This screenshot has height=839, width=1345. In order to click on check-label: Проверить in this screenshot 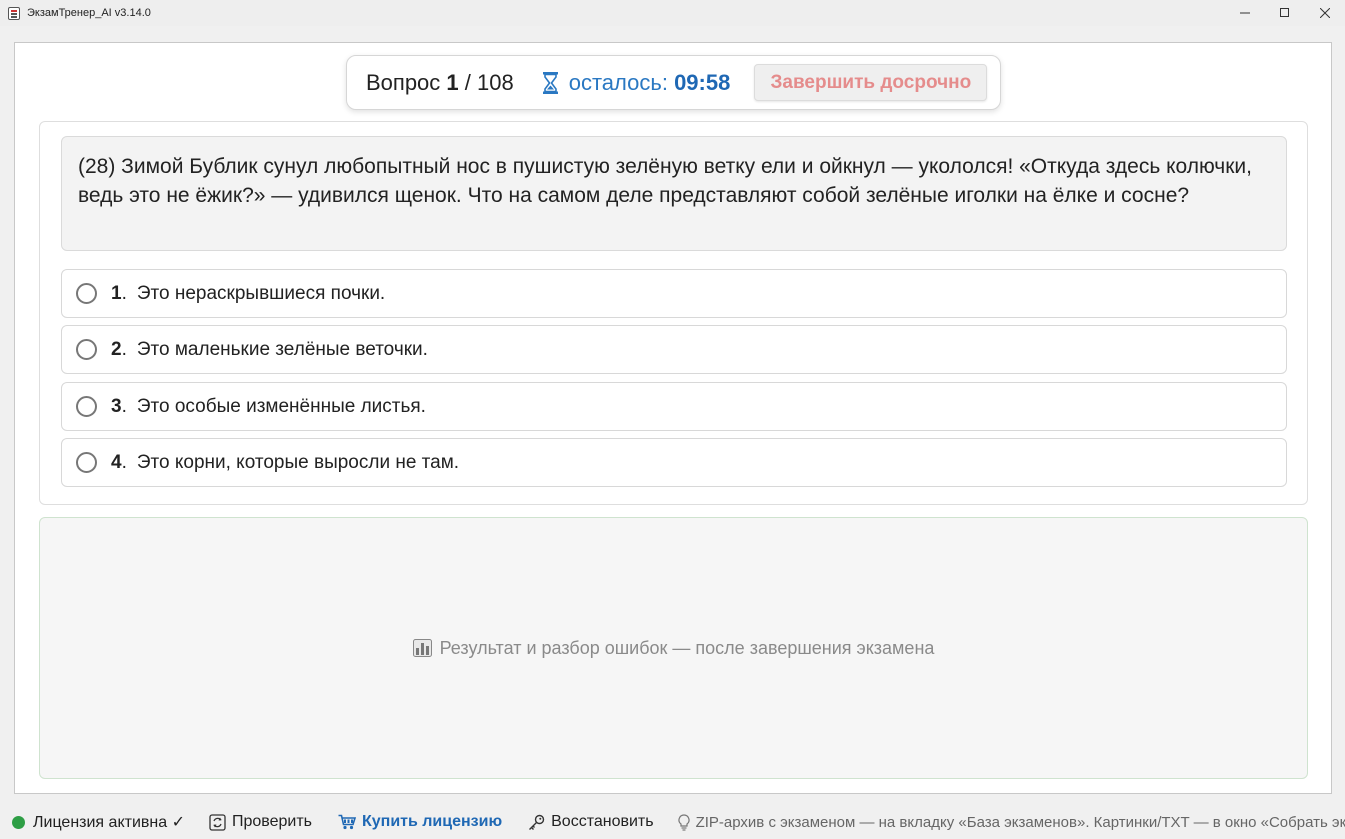, I will do `click(271, 821)`.